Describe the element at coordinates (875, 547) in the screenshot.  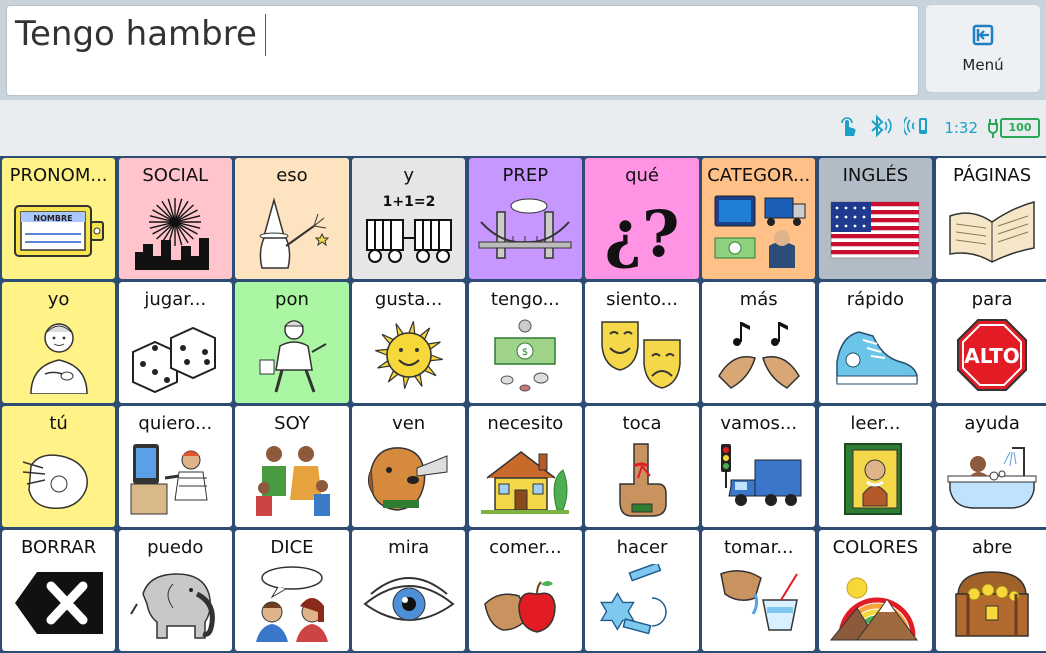
I see `cell-label: COLORES` at that location.